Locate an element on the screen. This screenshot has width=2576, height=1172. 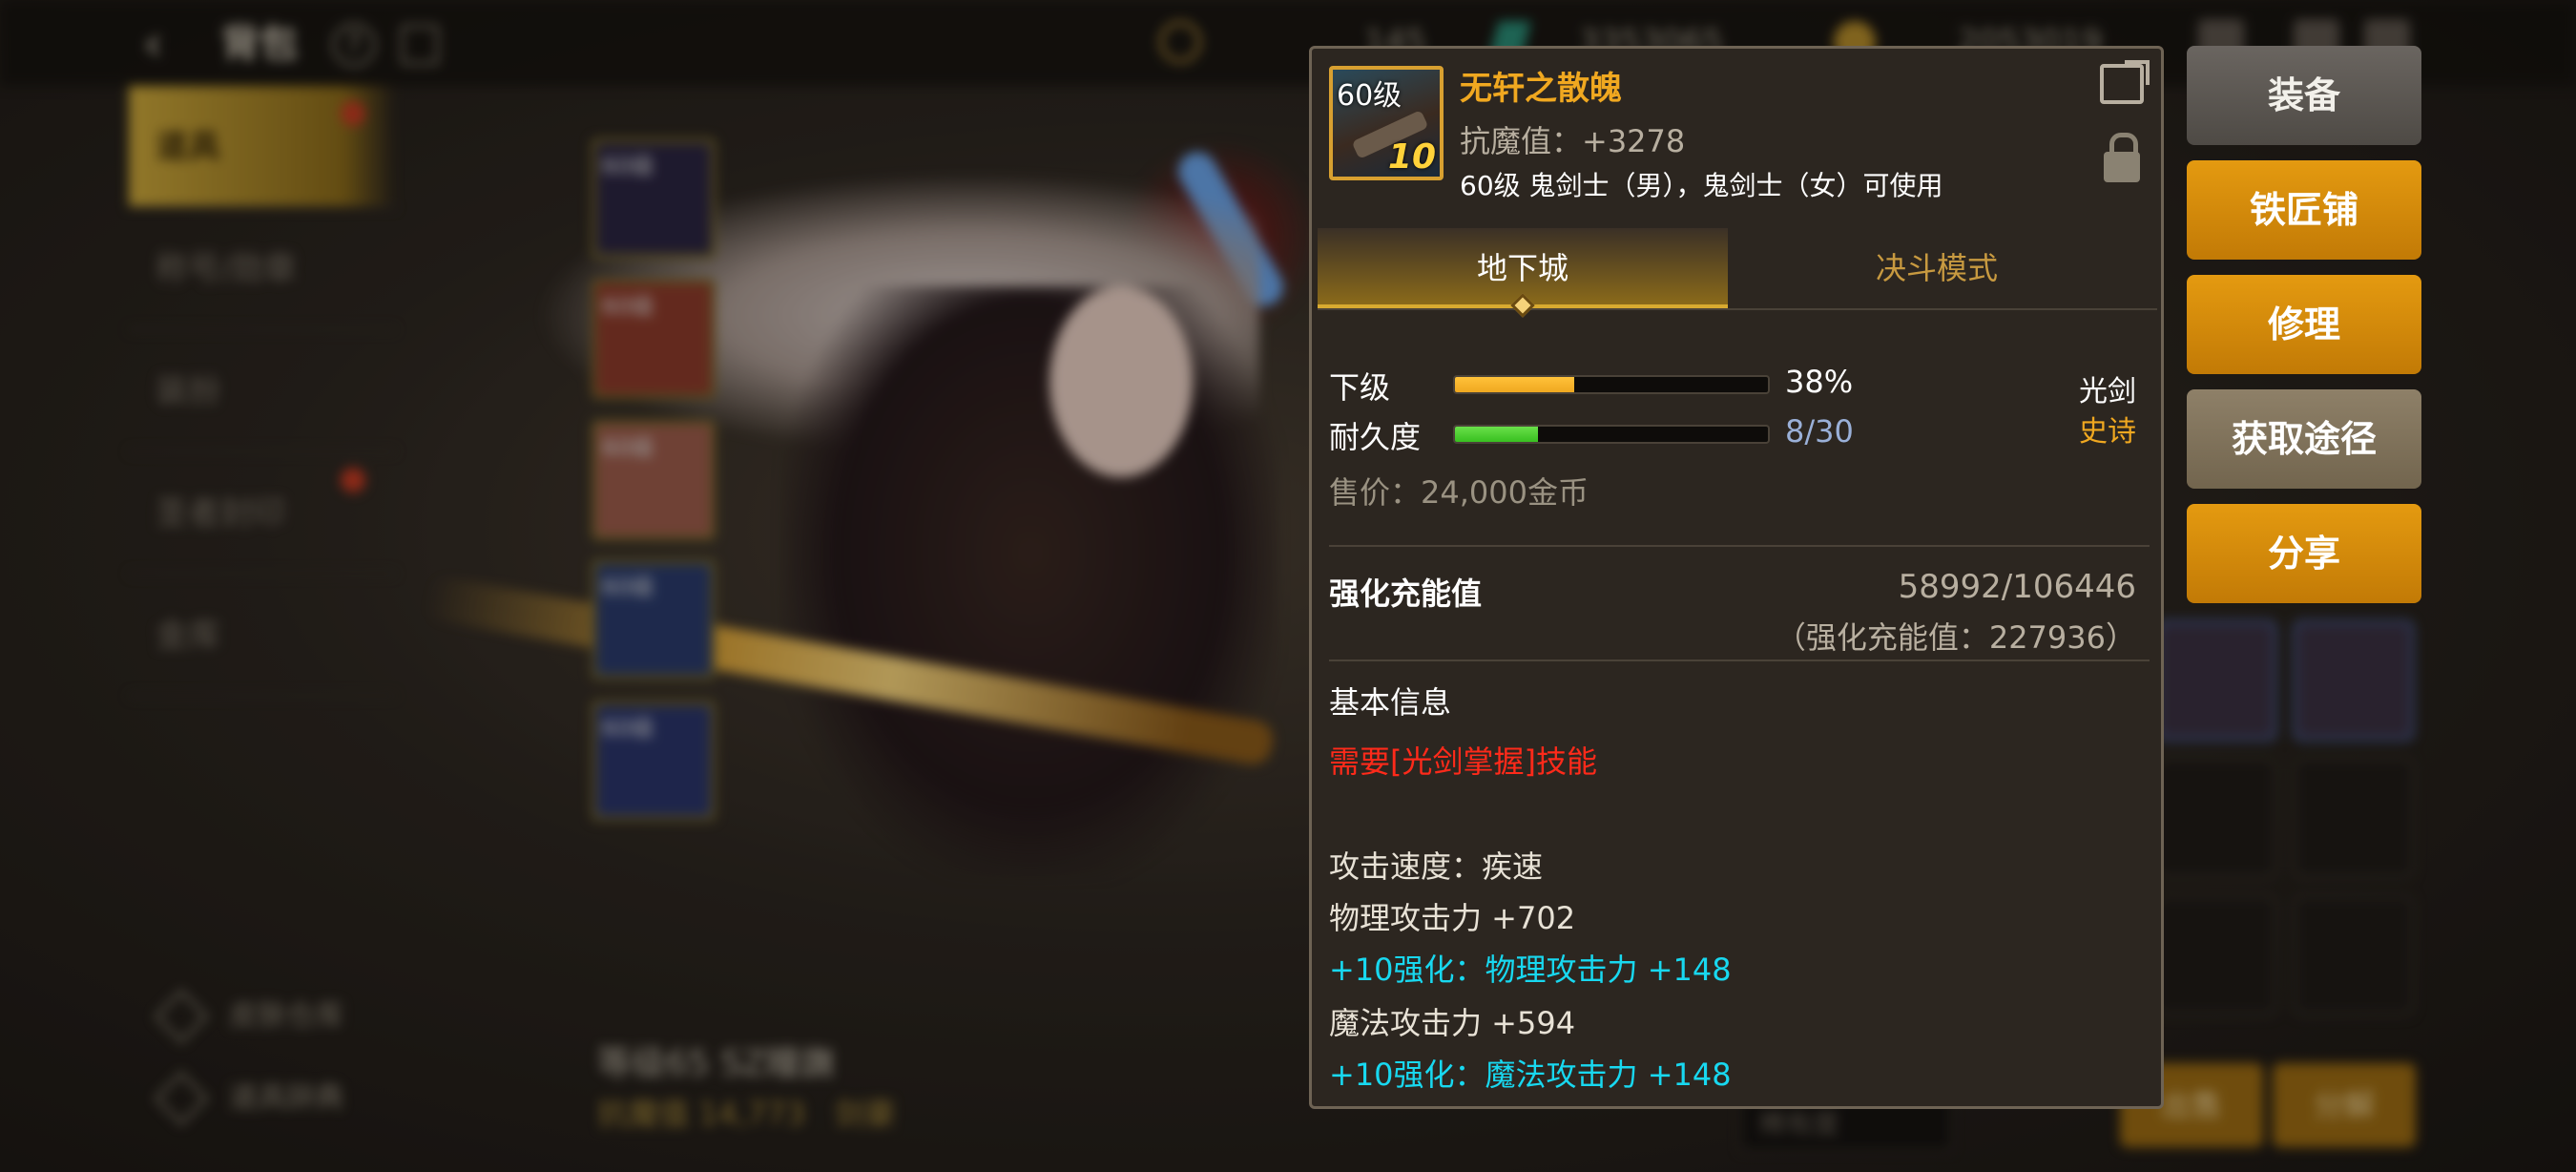
mode-tabs: 地下城 决斗模式 is located at coordinates (1737, 273).